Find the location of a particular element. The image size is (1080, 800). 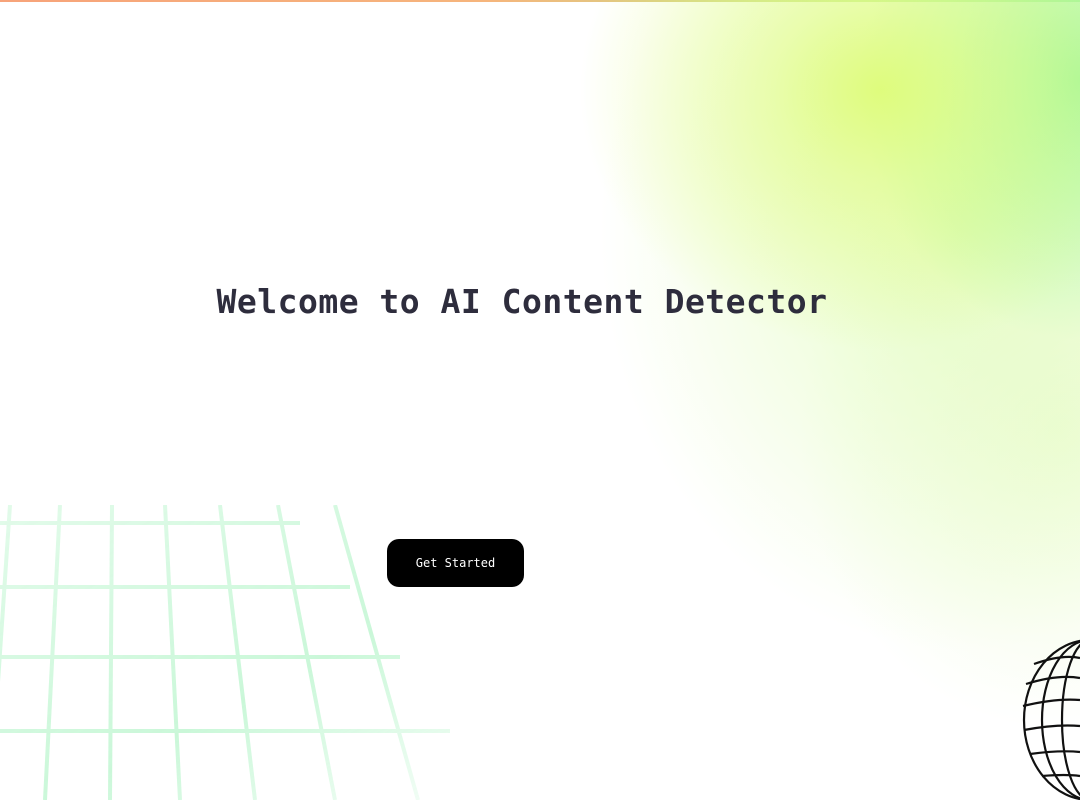

top-accent-line is located at coordinates (540, 1).